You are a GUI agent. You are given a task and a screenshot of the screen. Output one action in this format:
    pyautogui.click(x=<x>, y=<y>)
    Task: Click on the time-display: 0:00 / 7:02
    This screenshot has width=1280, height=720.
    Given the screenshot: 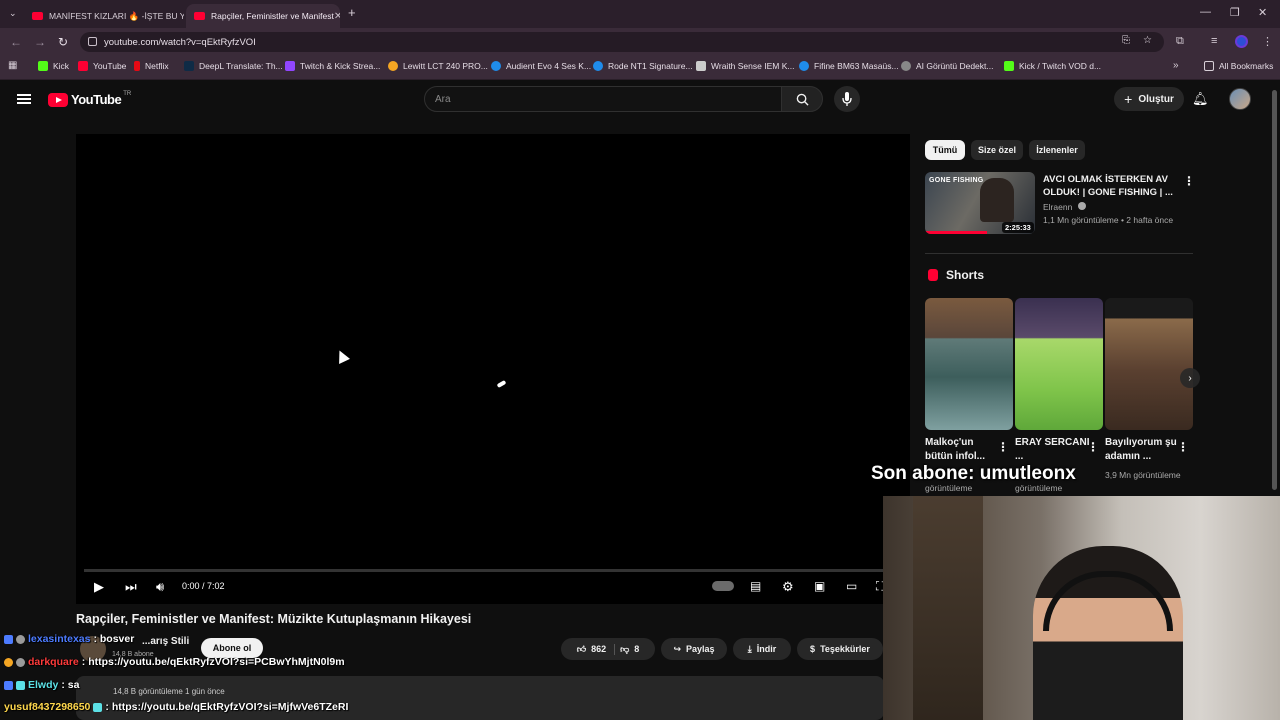 What is the action you would take?
    pyautogui.click(x=203, y=586)
    